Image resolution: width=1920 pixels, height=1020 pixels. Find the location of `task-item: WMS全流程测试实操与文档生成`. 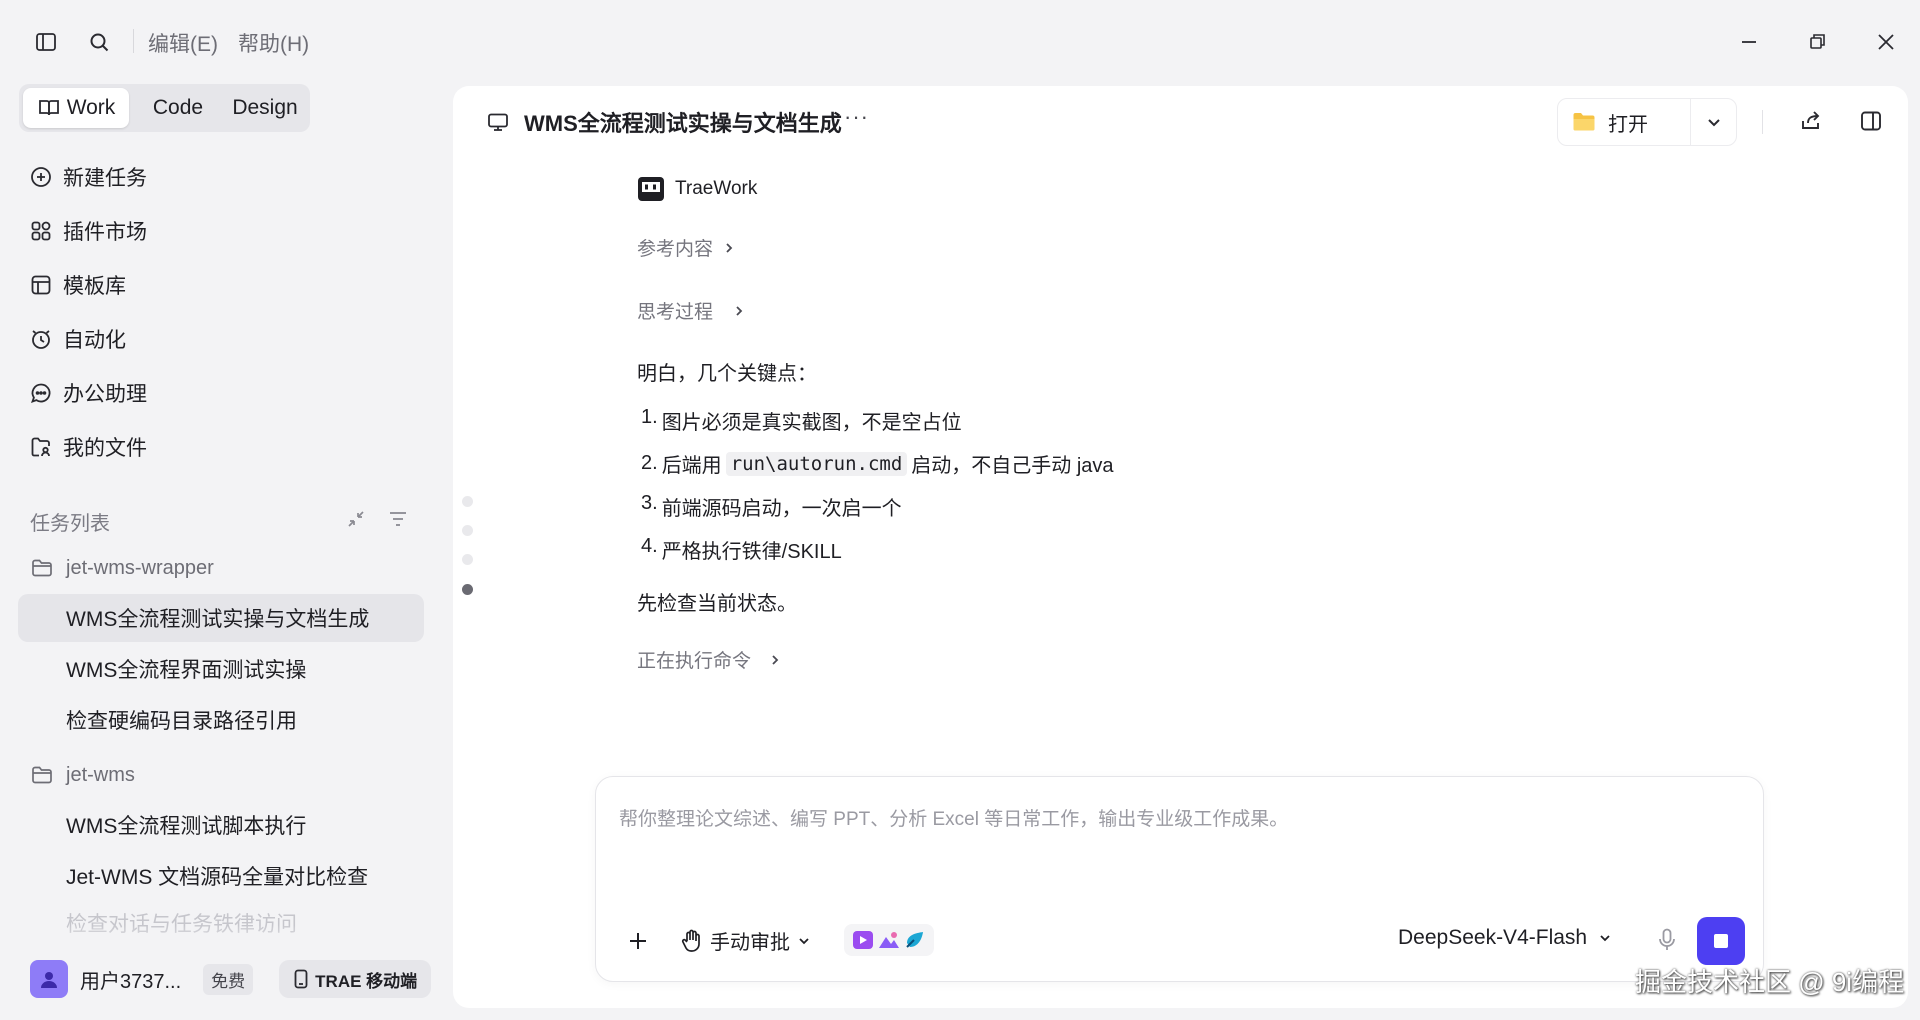

task-item: WMS全流程测试实操与文档生成 is located at coordinates (221, 618).